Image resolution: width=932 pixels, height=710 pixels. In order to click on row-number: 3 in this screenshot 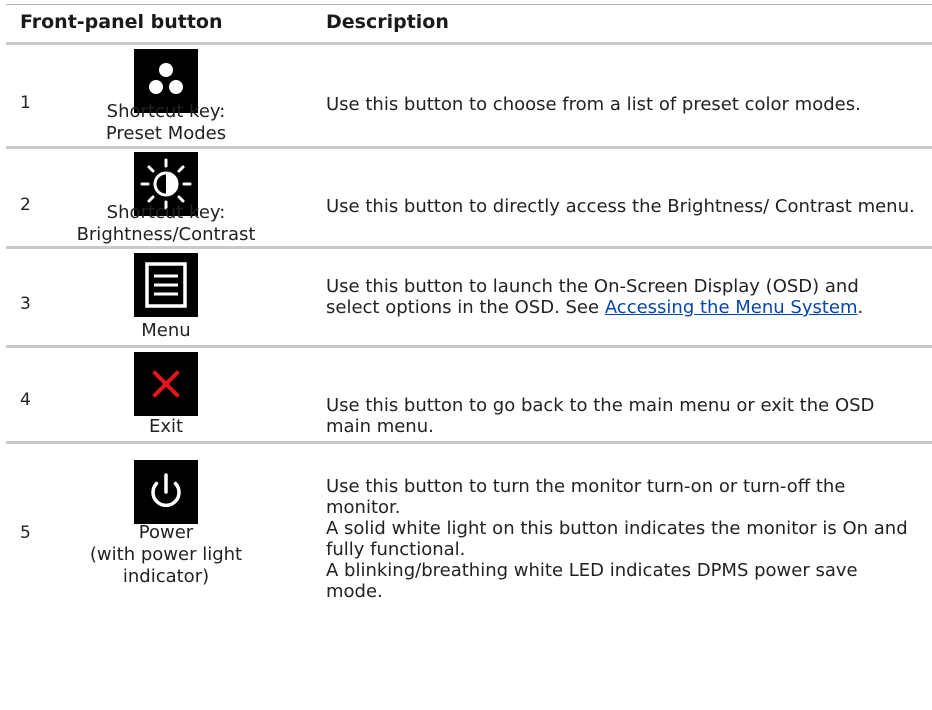, I will do `click(25, 304)`.